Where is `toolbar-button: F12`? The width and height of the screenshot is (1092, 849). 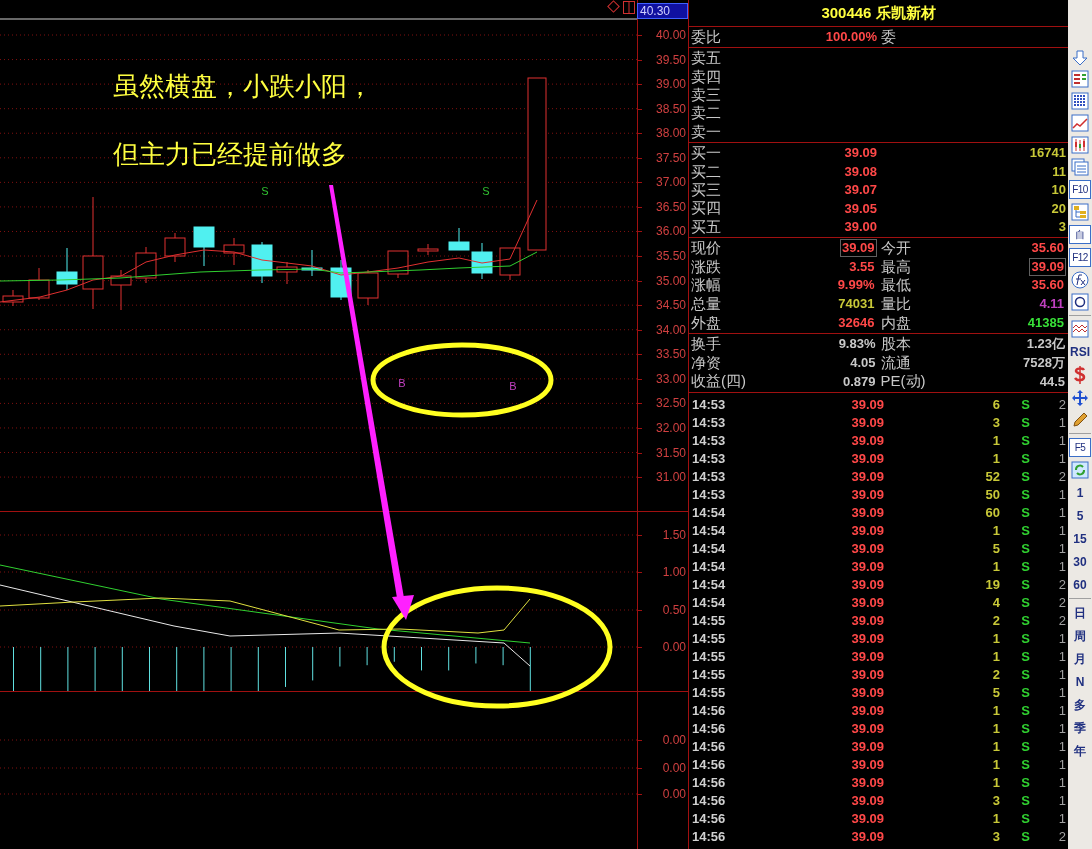
toolbar-button: F12 is located at coordinates (1080, 257).